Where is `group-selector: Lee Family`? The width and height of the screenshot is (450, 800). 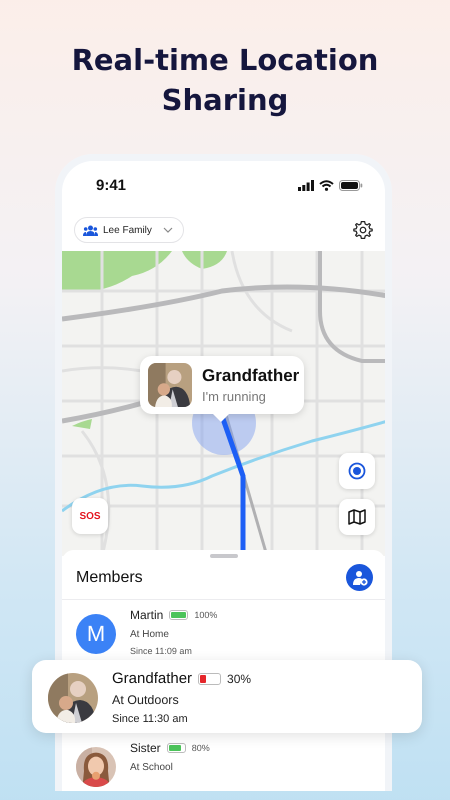 group-selector: Lee Family is located at coordinates (129, 230).